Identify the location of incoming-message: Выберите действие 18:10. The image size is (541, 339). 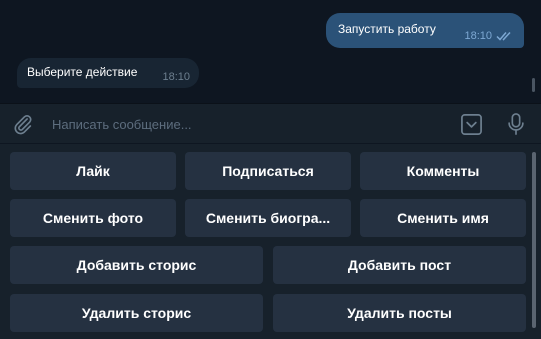
(108, 73).